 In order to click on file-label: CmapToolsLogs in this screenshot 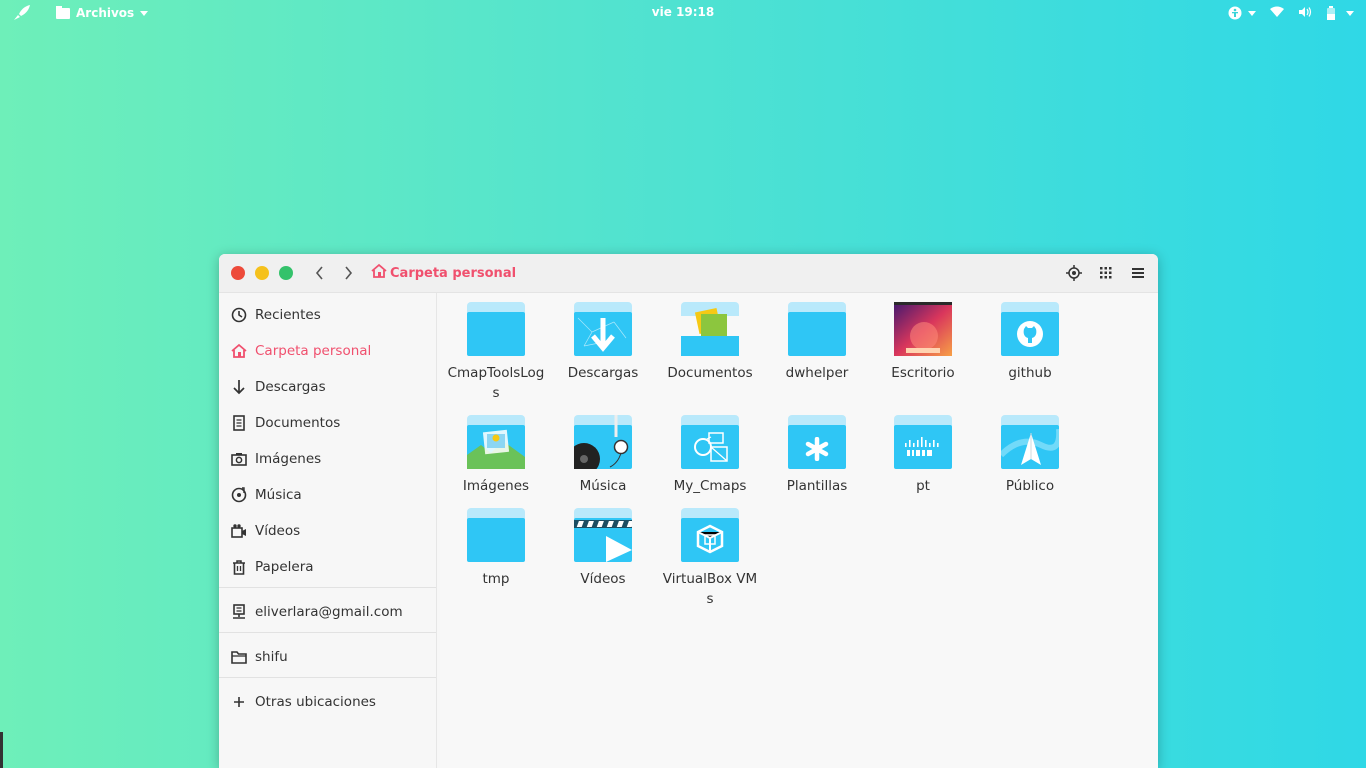, I will do `click(496, 383)`.